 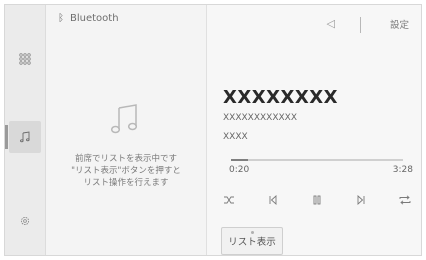 I want to click on pause-icon, so click(x=317, y=200).